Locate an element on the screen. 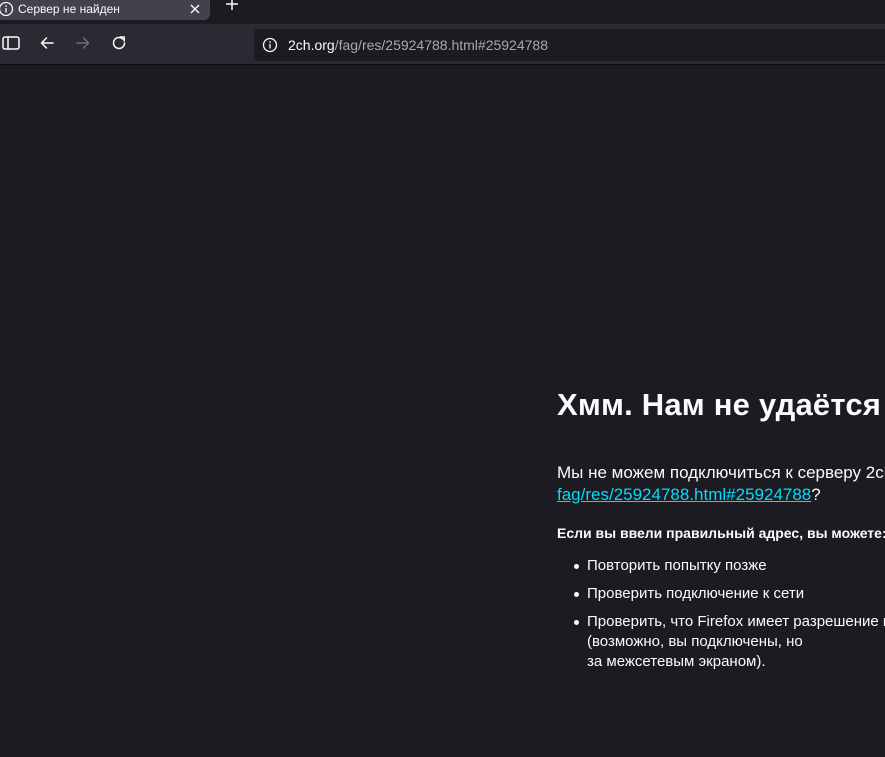 Image resolution: width=885 pixels, height=757 pixels. error-title: Хмм. Нам не удаётся найти этот сайт. is located at coordinates (721, 404).